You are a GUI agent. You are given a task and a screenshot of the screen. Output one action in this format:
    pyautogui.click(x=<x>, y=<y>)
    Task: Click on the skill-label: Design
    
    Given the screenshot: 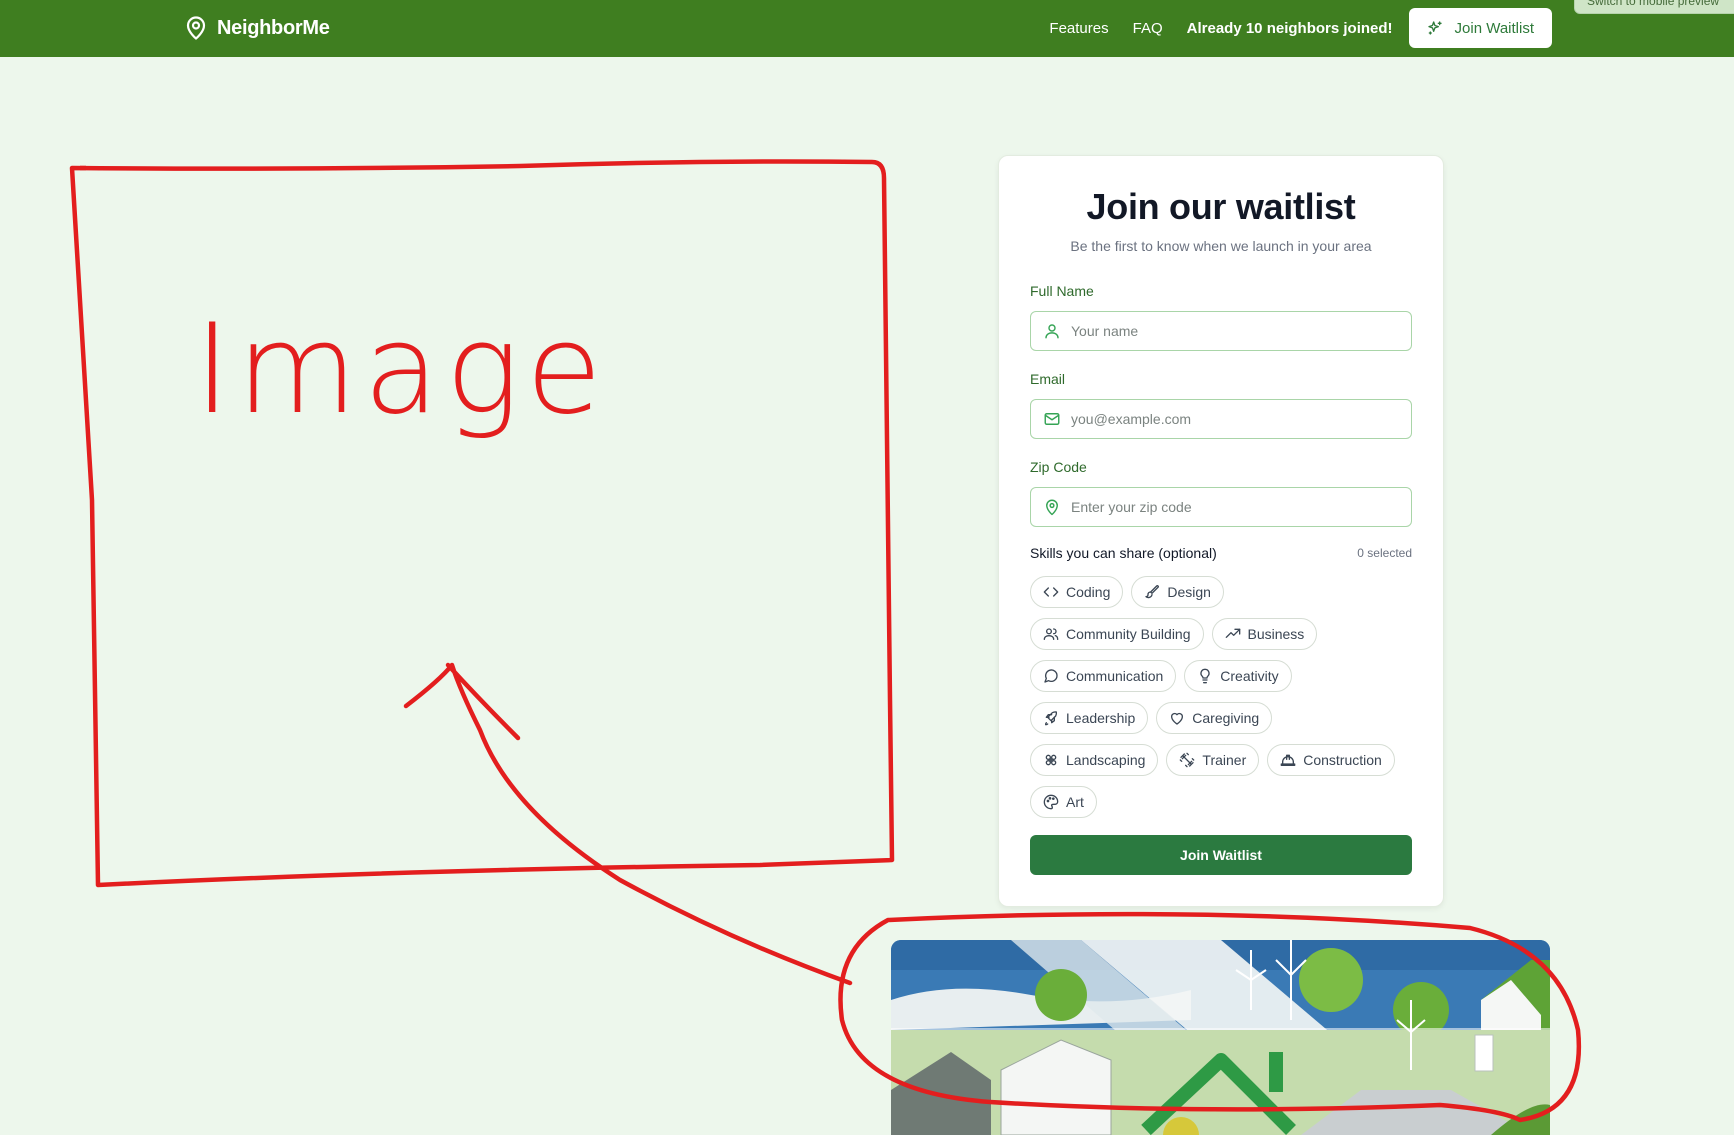 What is the action you would take?
    pyautogui.click(x=1189, y=592)
    